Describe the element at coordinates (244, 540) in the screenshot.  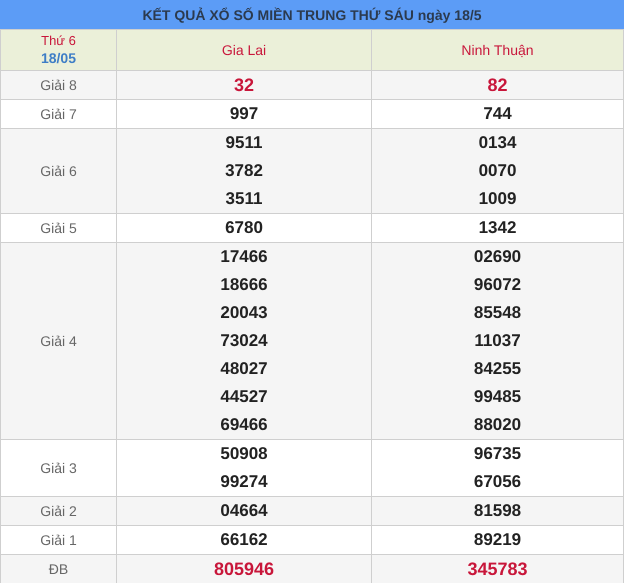
I see `lottery-number: 66162` at that location.